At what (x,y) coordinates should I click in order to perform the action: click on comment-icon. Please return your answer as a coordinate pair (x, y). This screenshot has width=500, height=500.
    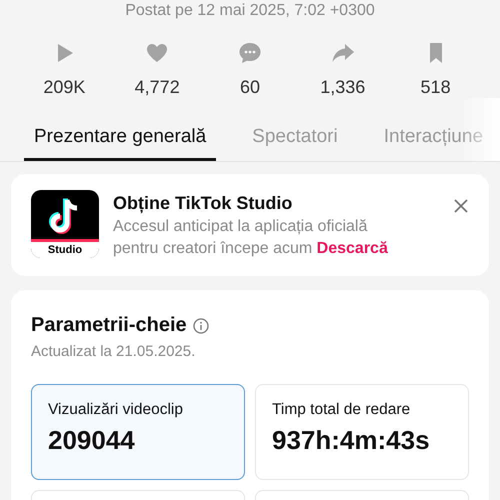
    Looking at the image, I should click on (250, 53).